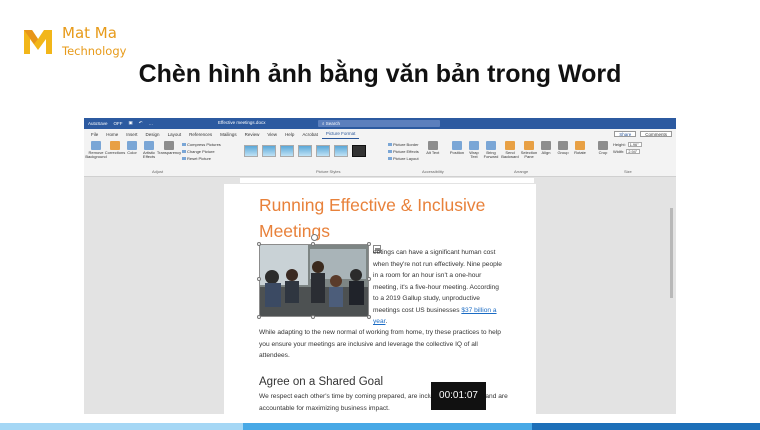  What do you see at coordinates (380, 74) in the screenshot?
I see `page-heading: Chèn hình ảnh bằng văn bản trong Word` at bounding box center [380, 74].